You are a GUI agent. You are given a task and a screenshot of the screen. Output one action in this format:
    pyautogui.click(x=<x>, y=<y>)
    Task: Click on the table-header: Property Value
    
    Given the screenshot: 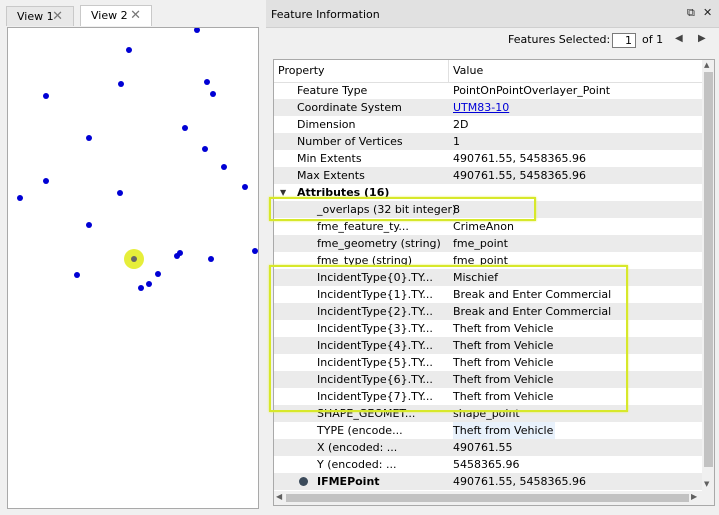 What is the action you would take?
    pyautogui.click(x=488, y=71)
    